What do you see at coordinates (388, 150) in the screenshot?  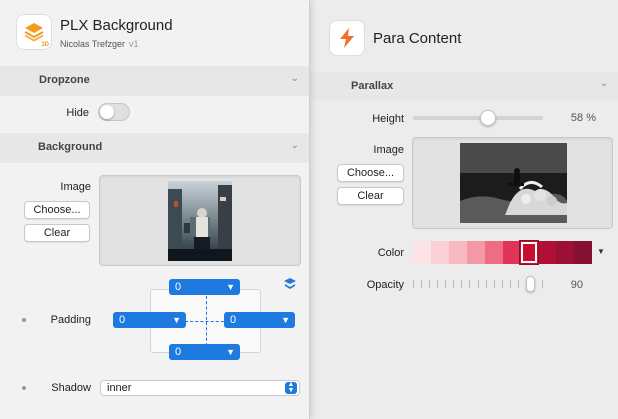 I see `parallax-image-label: Image` at bounding box center [388, 150].